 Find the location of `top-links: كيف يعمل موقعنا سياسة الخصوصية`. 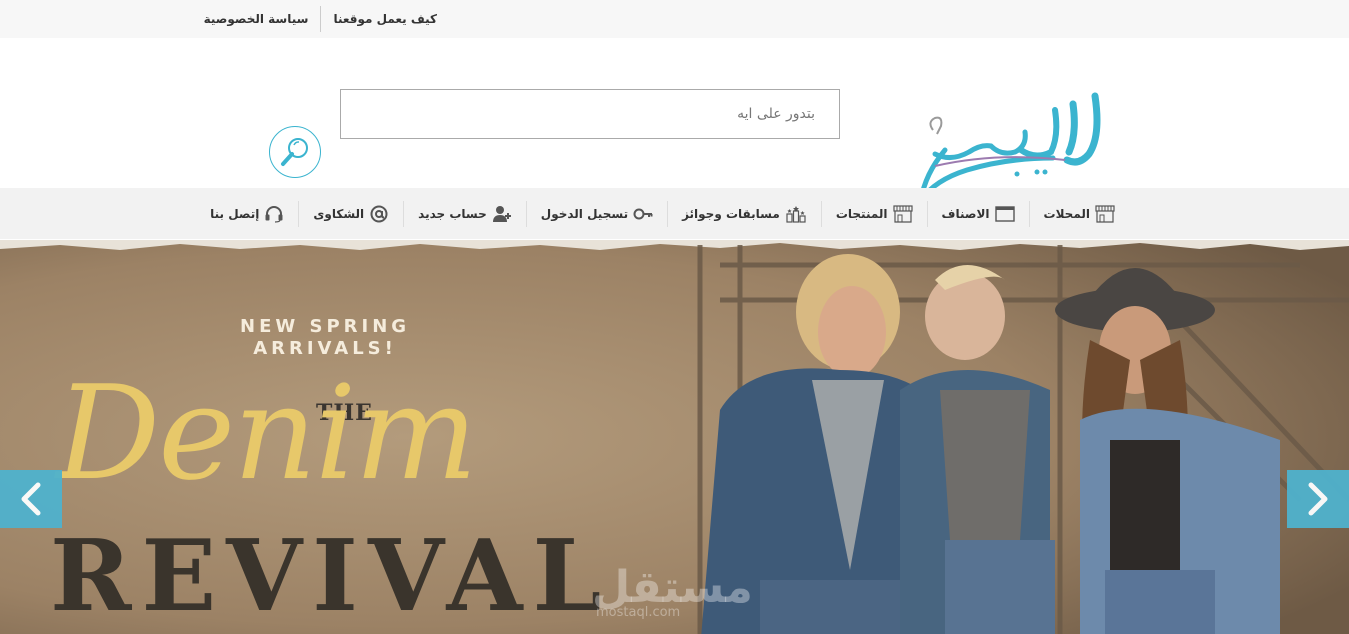

top-links: كيف يعمل موقعنا سياسة الخصوصية is located at coordinates (320, 19).